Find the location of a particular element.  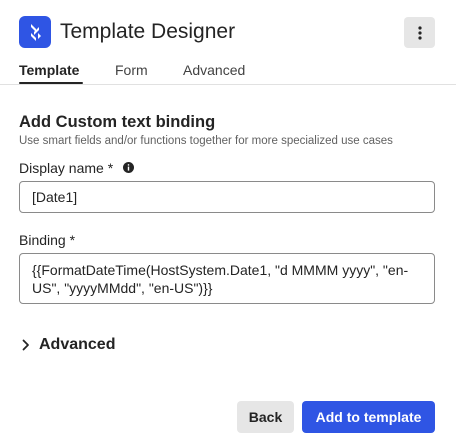

display-name-label-text: Display name * is located at coordinates (66, 168).